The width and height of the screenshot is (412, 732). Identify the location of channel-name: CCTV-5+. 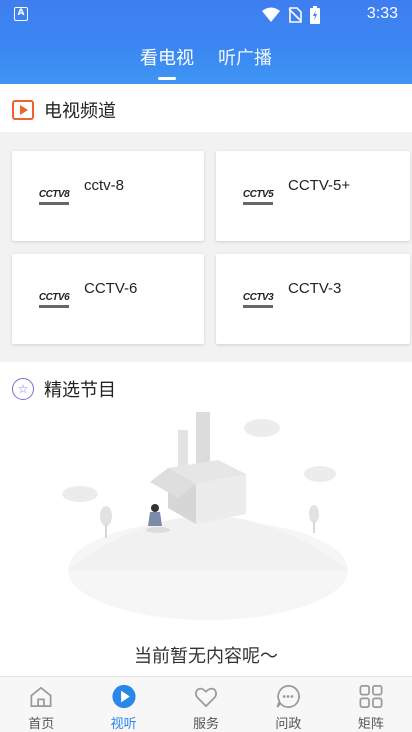
(319, 185).